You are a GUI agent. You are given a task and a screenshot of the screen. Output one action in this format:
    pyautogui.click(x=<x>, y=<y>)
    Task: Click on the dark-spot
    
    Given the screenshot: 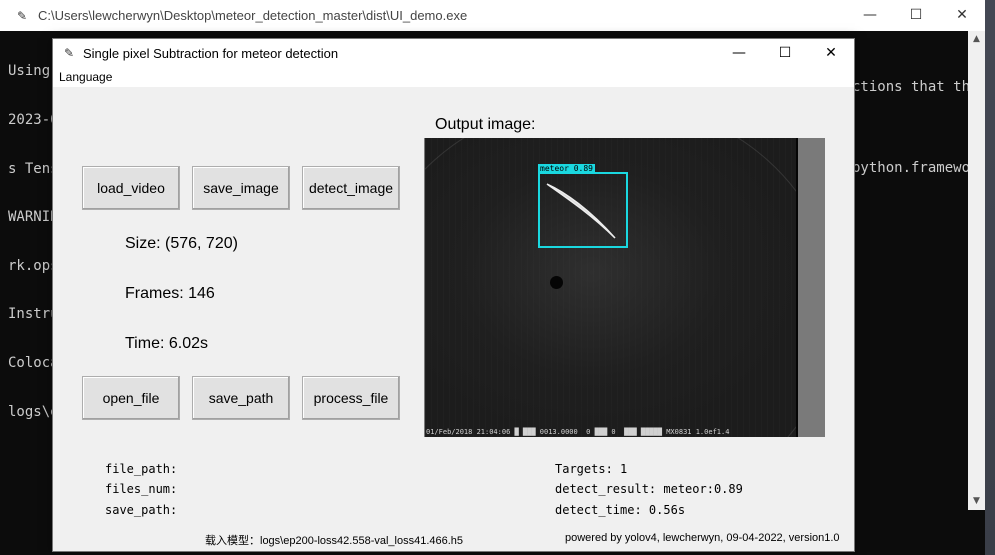 What is the action you would take?
    pyautogui.click(x=556, y=282)
    